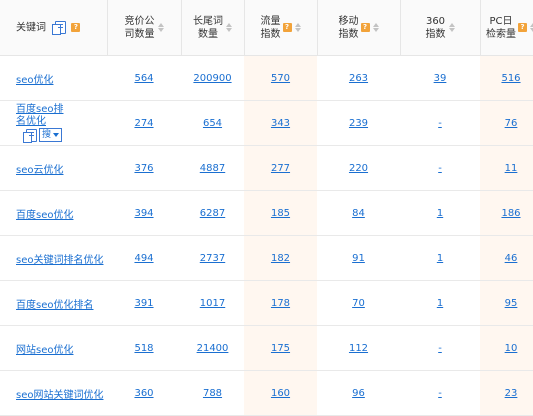 The image size is (533, 416). I want to click on traffic-index-link: 570, so click(280, 78).